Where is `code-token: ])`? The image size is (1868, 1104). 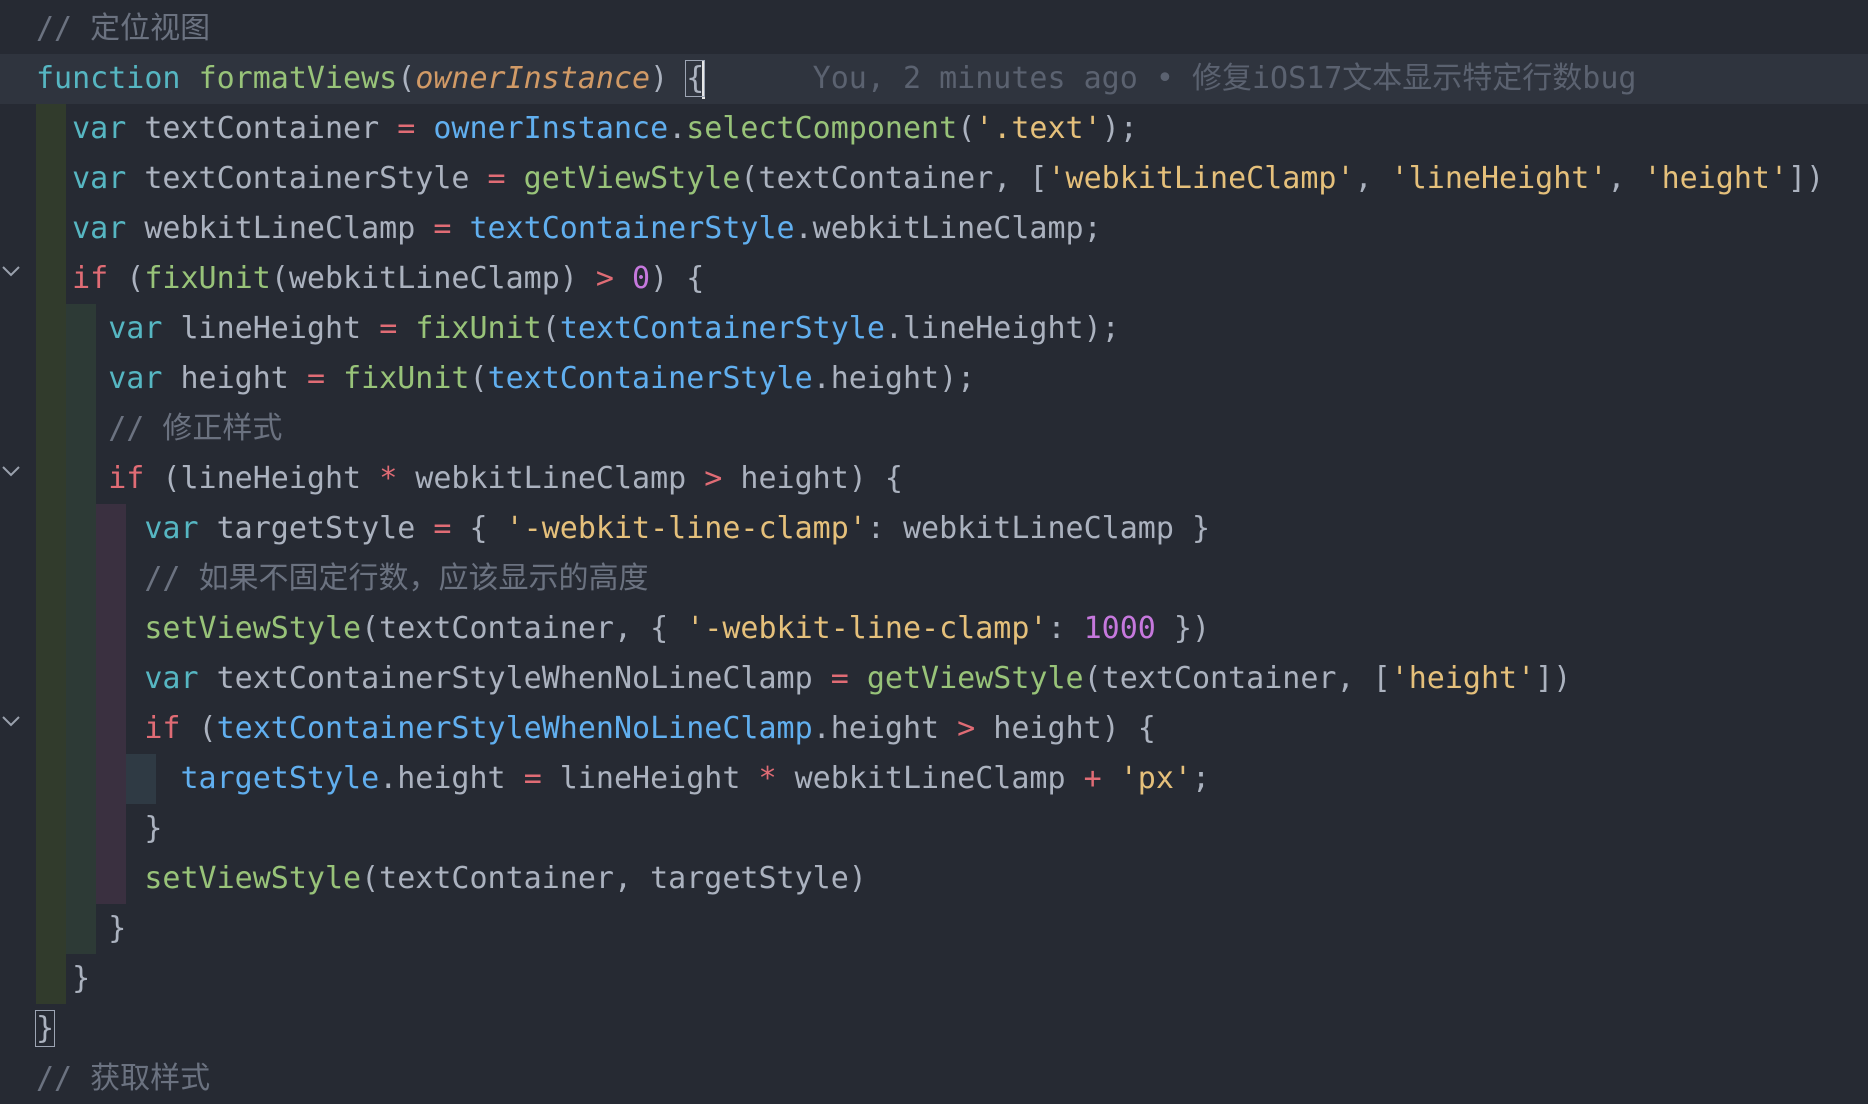
code-token: ]) is located at coordinates (1806, 178).